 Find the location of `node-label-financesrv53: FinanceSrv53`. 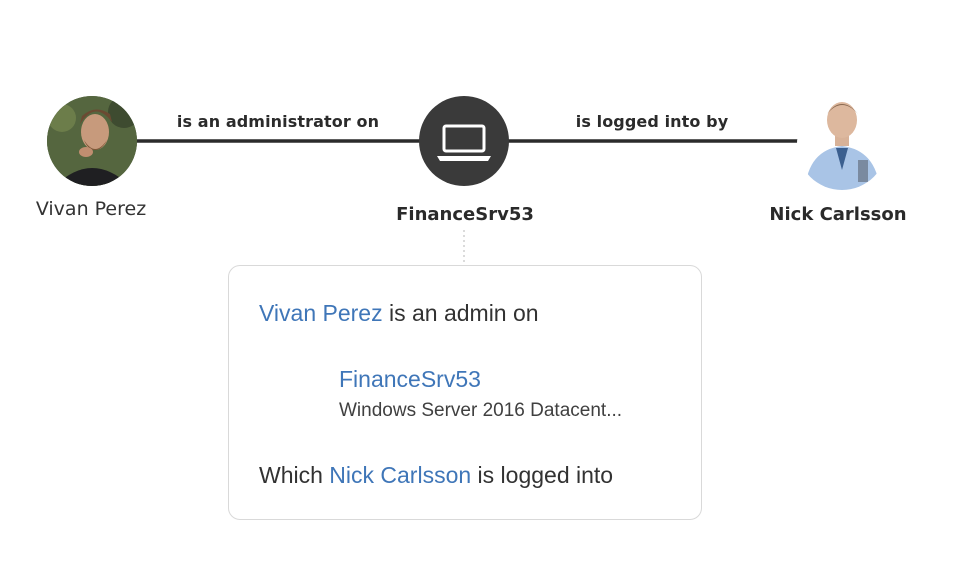

node-label-financesrv53: FinanceSrv53 is located at coordinates (465, 214).